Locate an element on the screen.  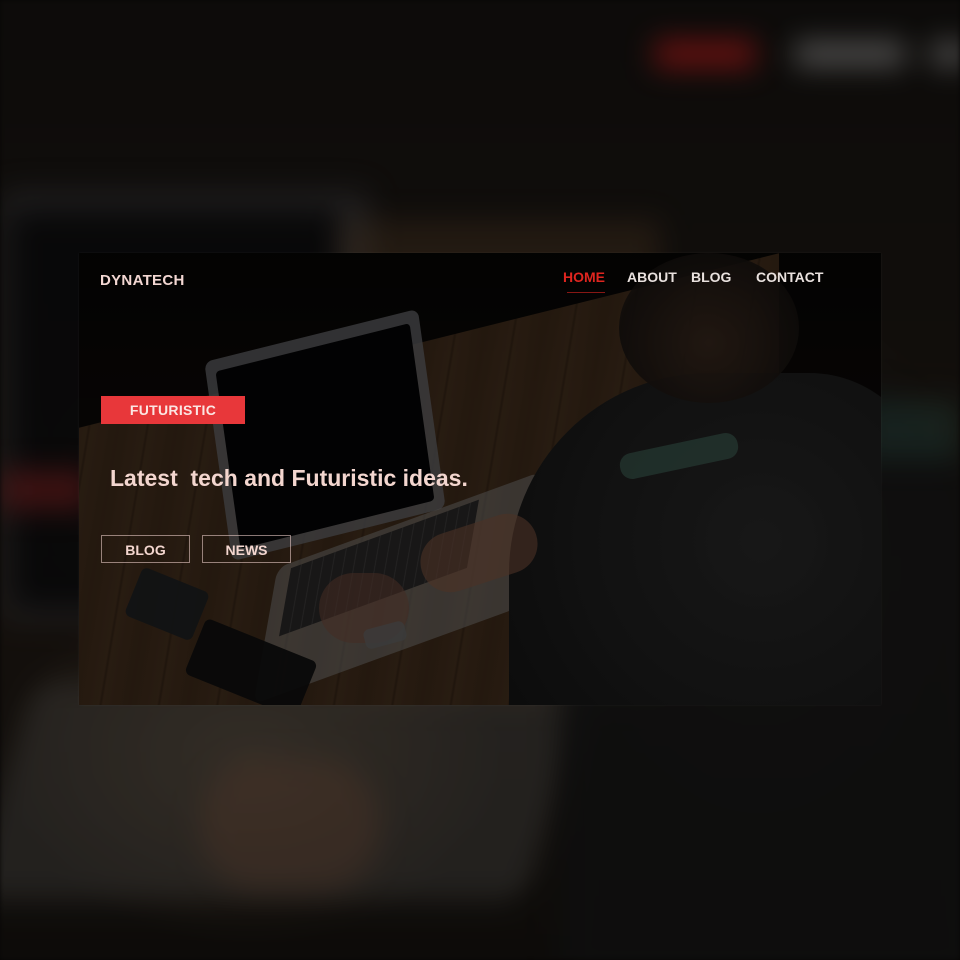
nav-home: HOME is located at coordinates (584, 277).